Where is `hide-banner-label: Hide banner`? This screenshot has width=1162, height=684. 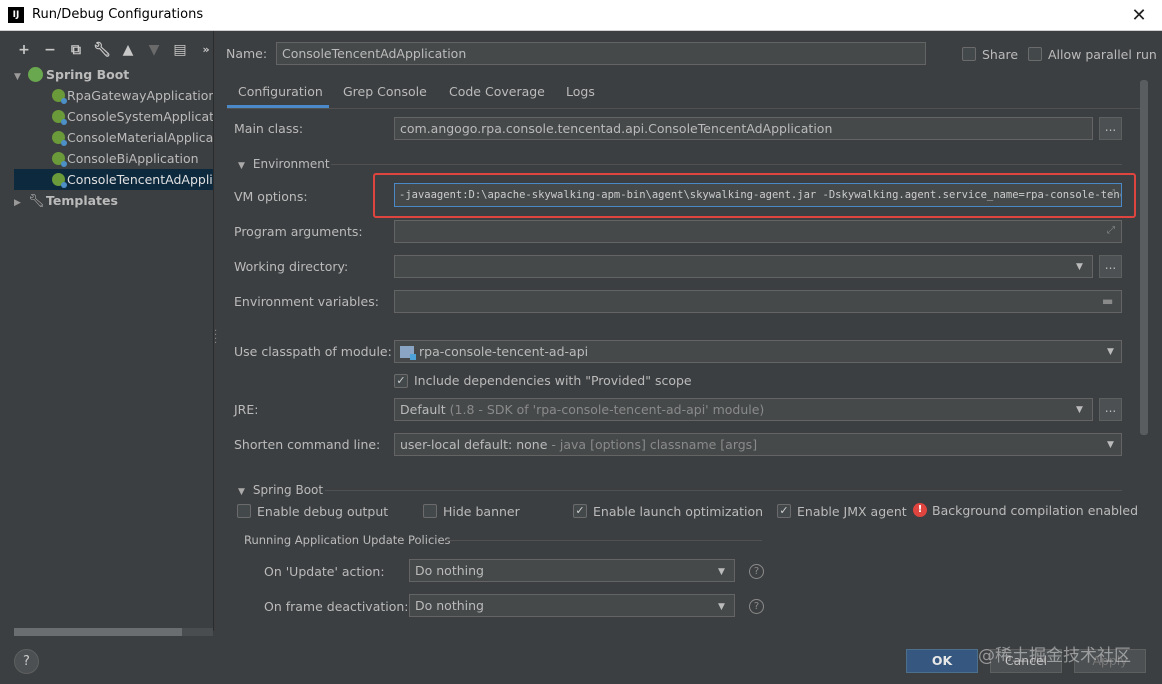
hide-banner-label: Hide banner is located at coordinates (481, 511).